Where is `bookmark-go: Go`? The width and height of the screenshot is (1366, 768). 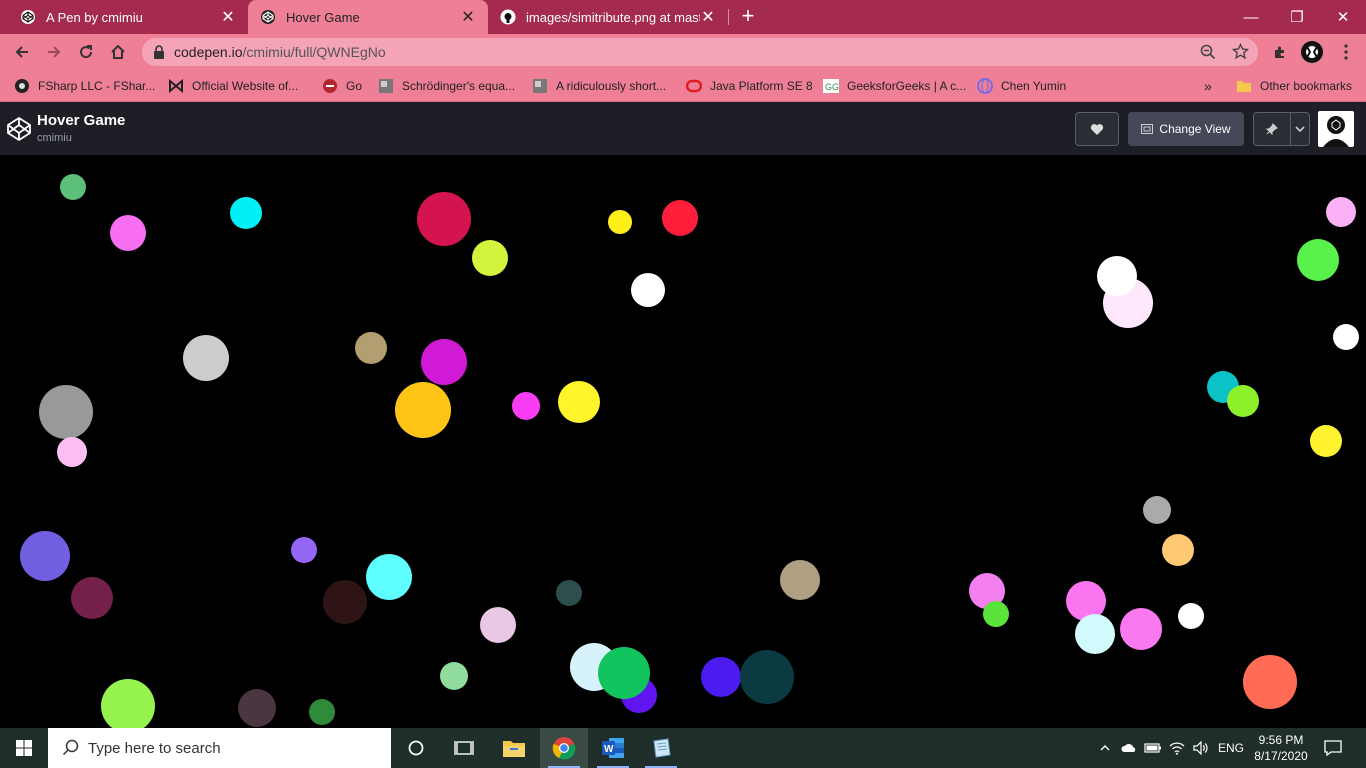 bookmark-go: Go is located at coordinates (342, 86).